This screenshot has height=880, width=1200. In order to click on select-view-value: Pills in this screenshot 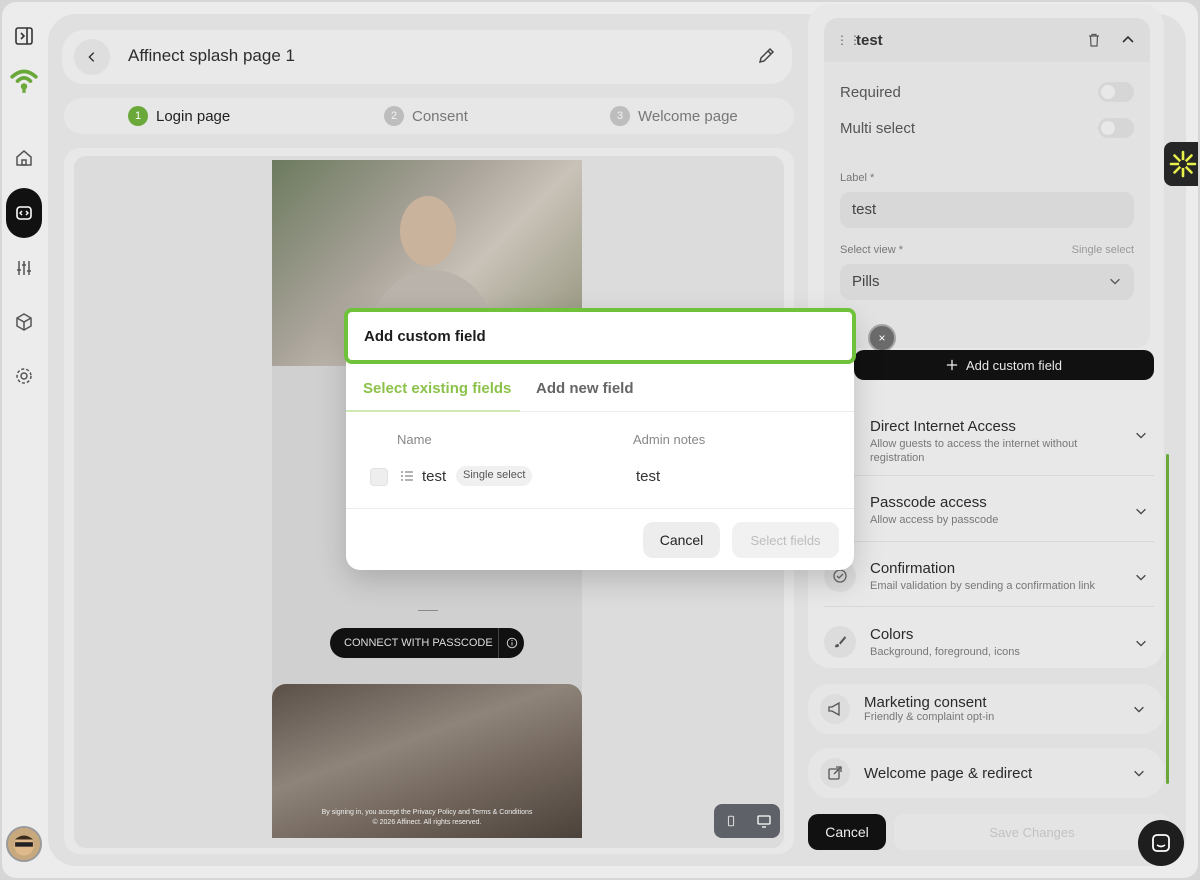, I will do `click(866, 281)`.